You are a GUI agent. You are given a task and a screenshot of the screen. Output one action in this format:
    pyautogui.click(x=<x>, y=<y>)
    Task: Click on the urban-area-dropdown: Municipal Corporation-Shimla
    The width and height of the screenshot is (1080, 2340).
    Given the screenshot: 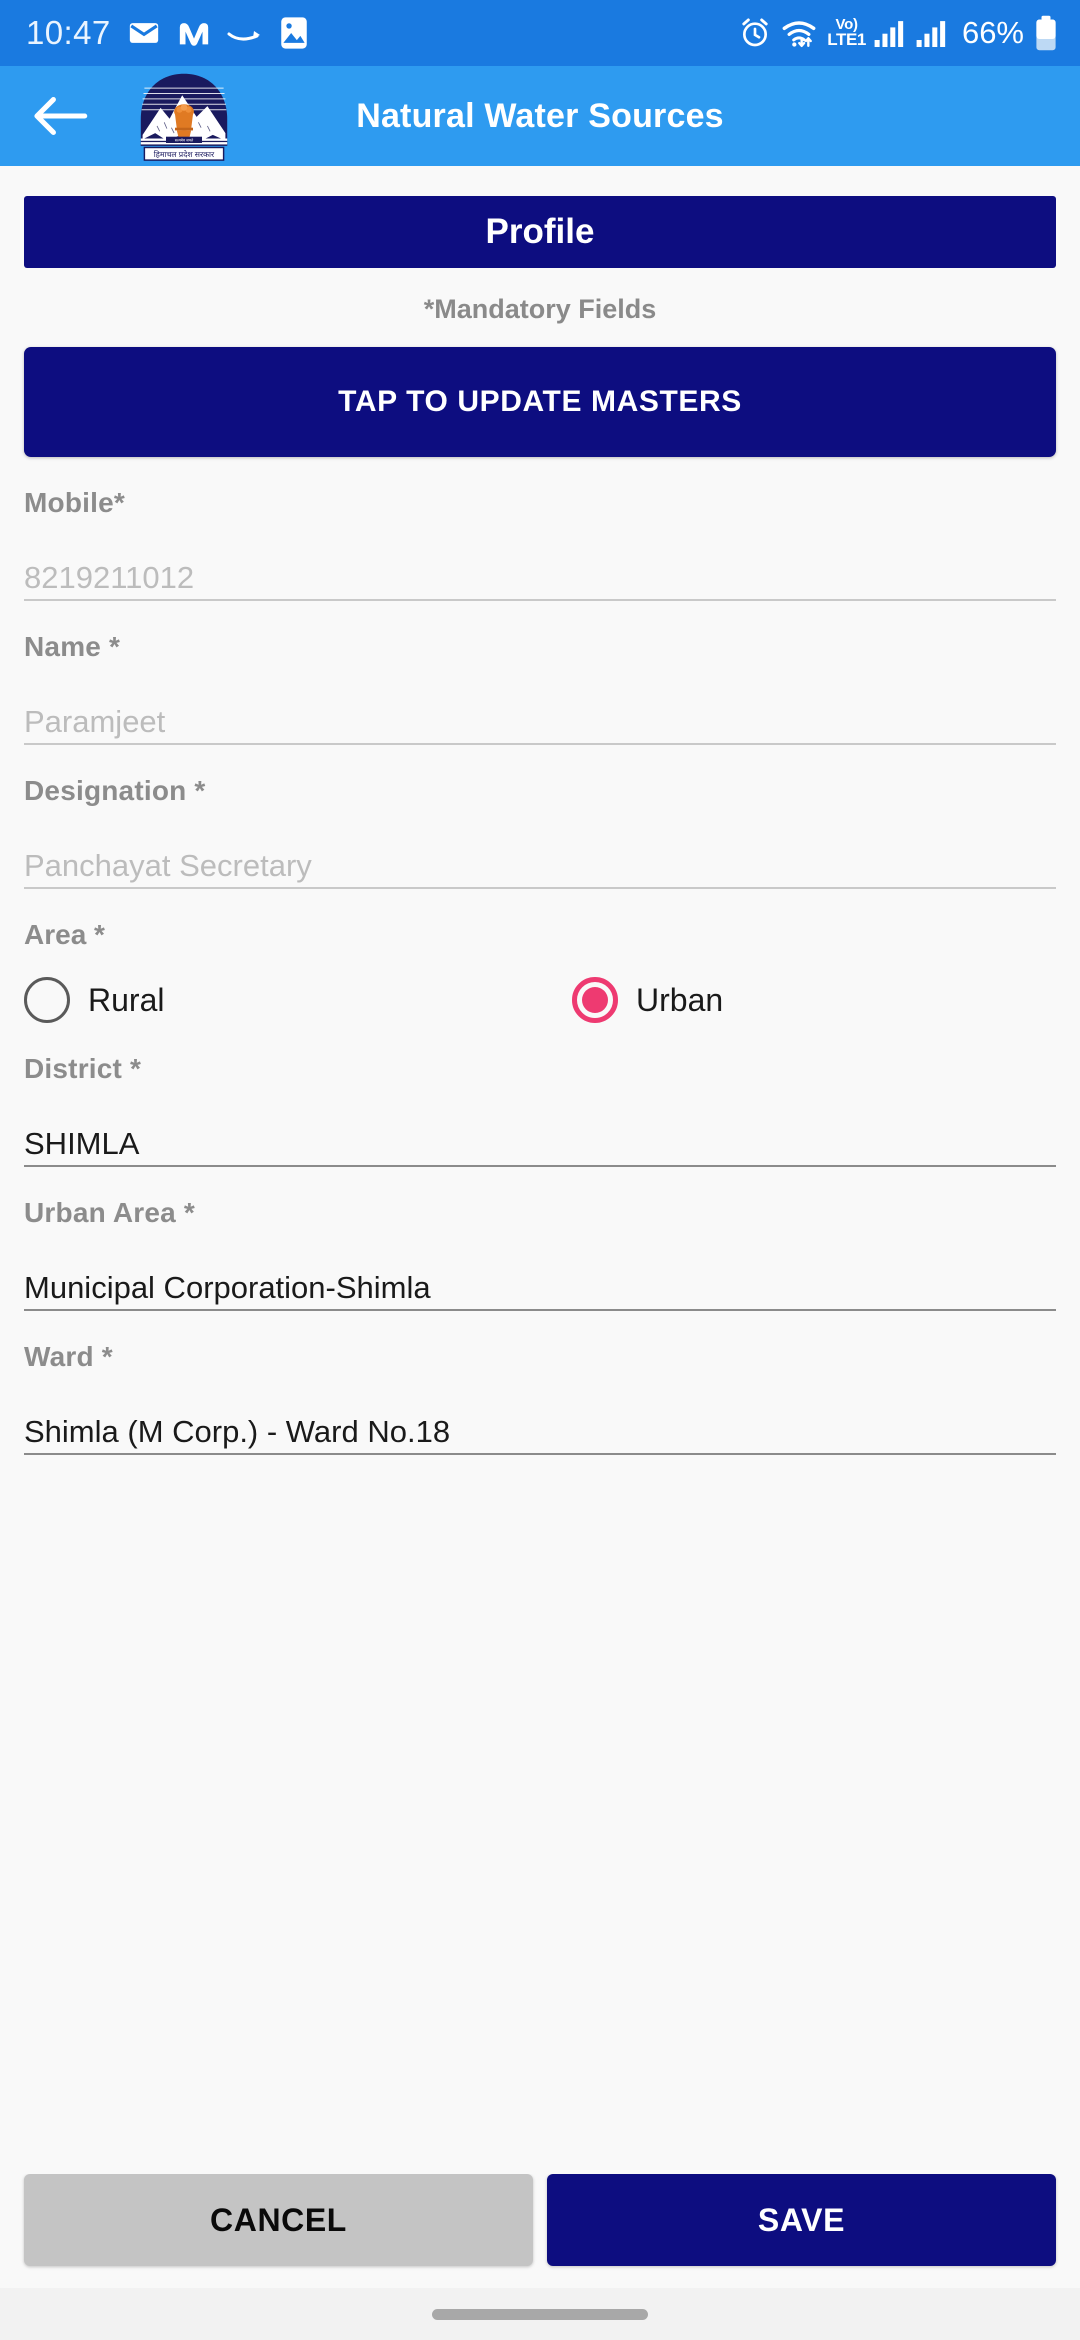 What is the action you would take?
    pyautogui.click(x=540, y=1284)
    